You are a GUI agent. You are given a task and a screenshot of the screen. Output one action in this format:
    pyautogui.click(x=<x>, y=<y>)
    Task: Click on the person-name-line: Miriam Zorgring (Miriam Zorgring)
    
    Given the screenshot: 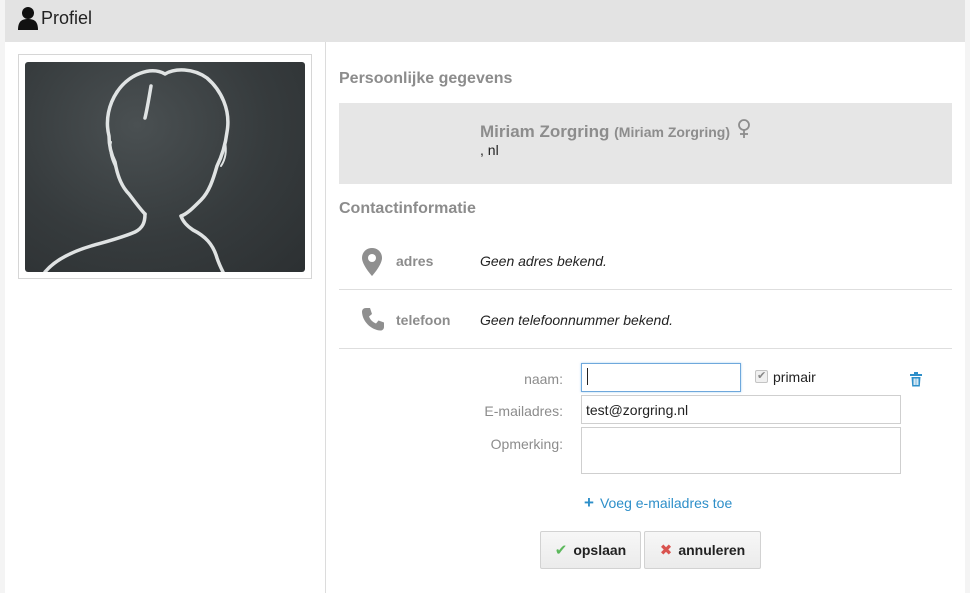 What is the action you would take?
    pyautogui.click(x=615, y=131)
    